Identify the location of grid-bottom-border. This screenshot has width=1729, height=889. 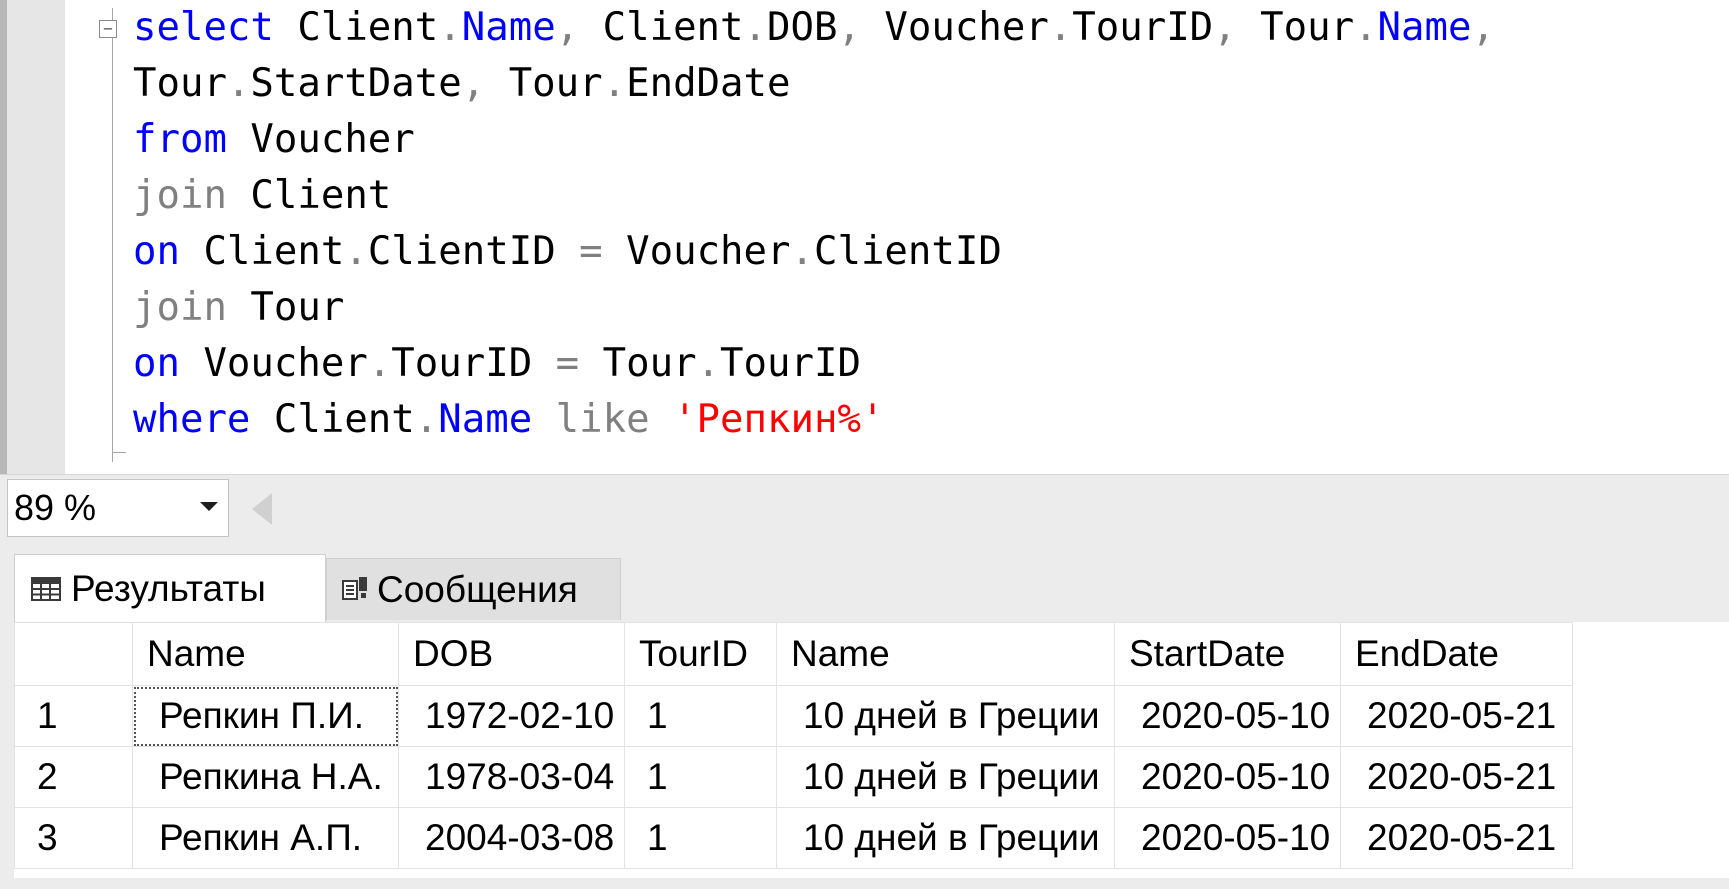
(864, 883).